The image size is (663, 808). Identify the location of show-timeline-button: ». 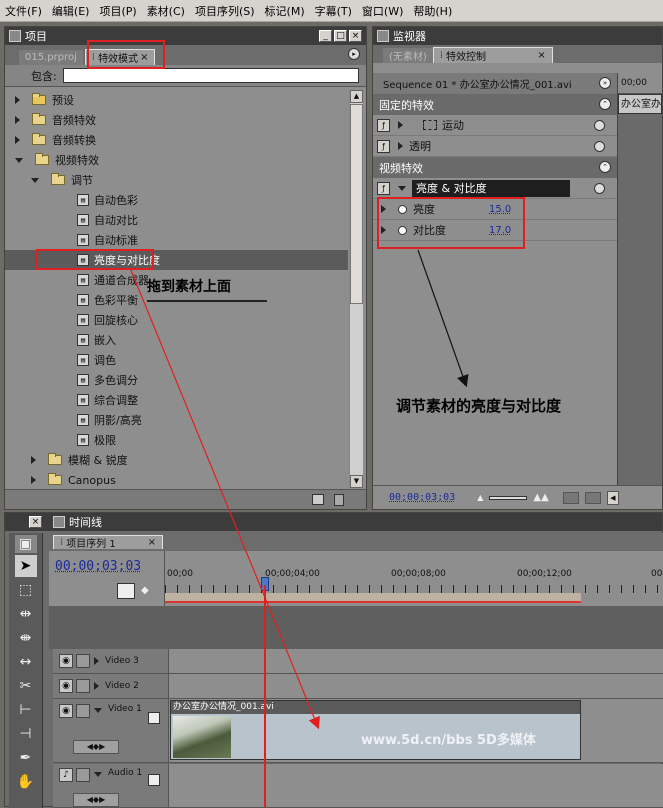
(605, 83).